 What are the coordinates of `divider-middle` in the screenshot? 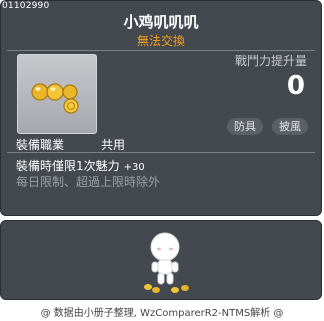 It's located at (161, 152).